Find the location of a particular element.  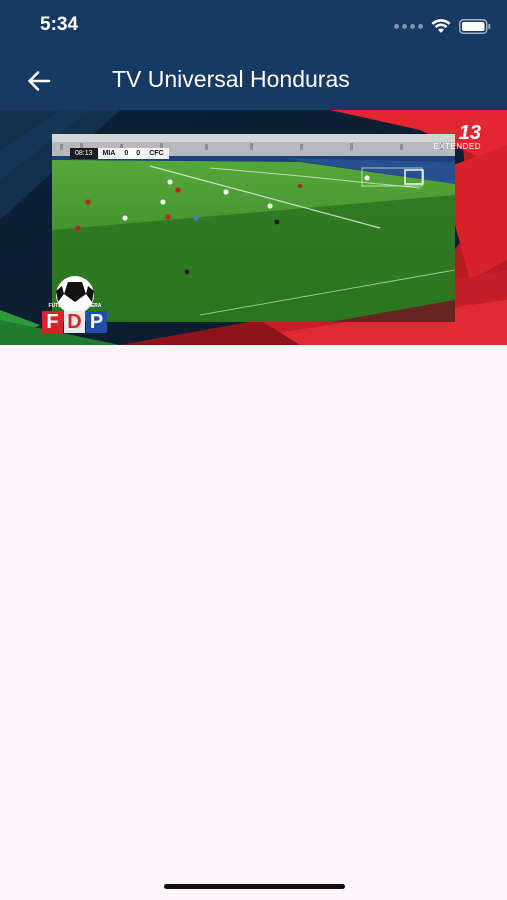

signal-dots-icon is located at coordinates (408, 26).